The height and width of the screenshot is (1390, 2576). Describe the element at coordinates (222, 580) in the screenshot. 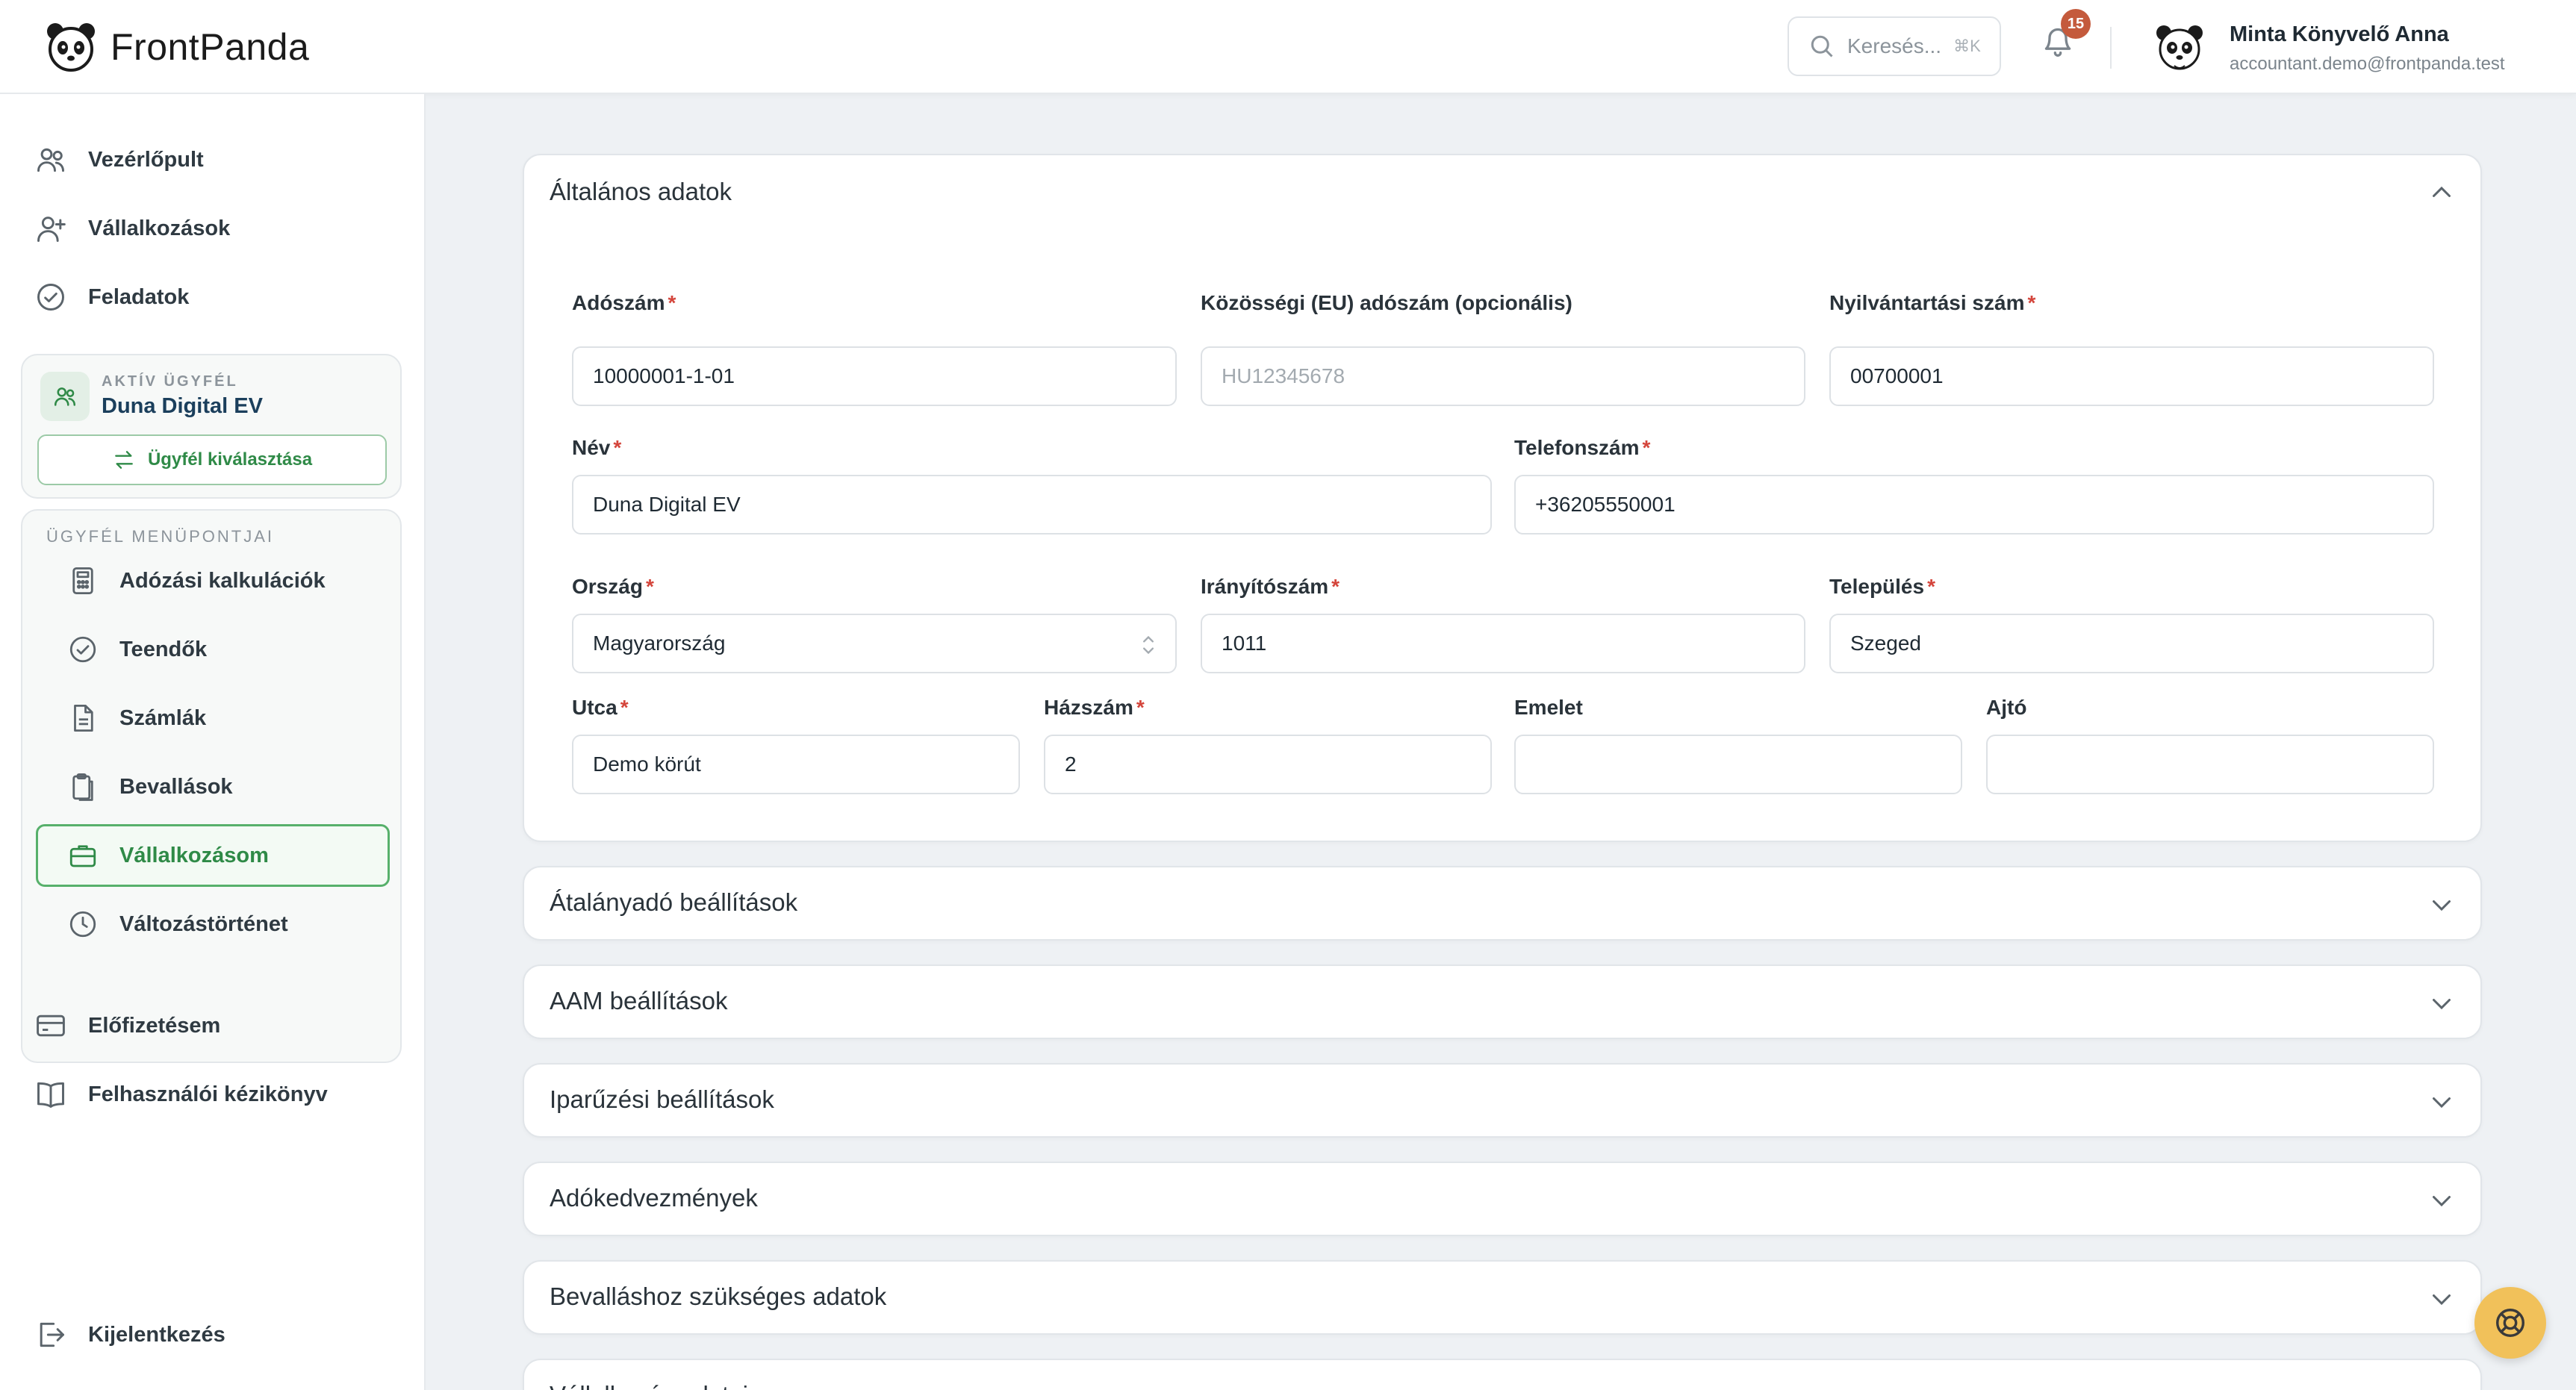

I see `menu-item-label: Adózási kalkulációk` at that location.